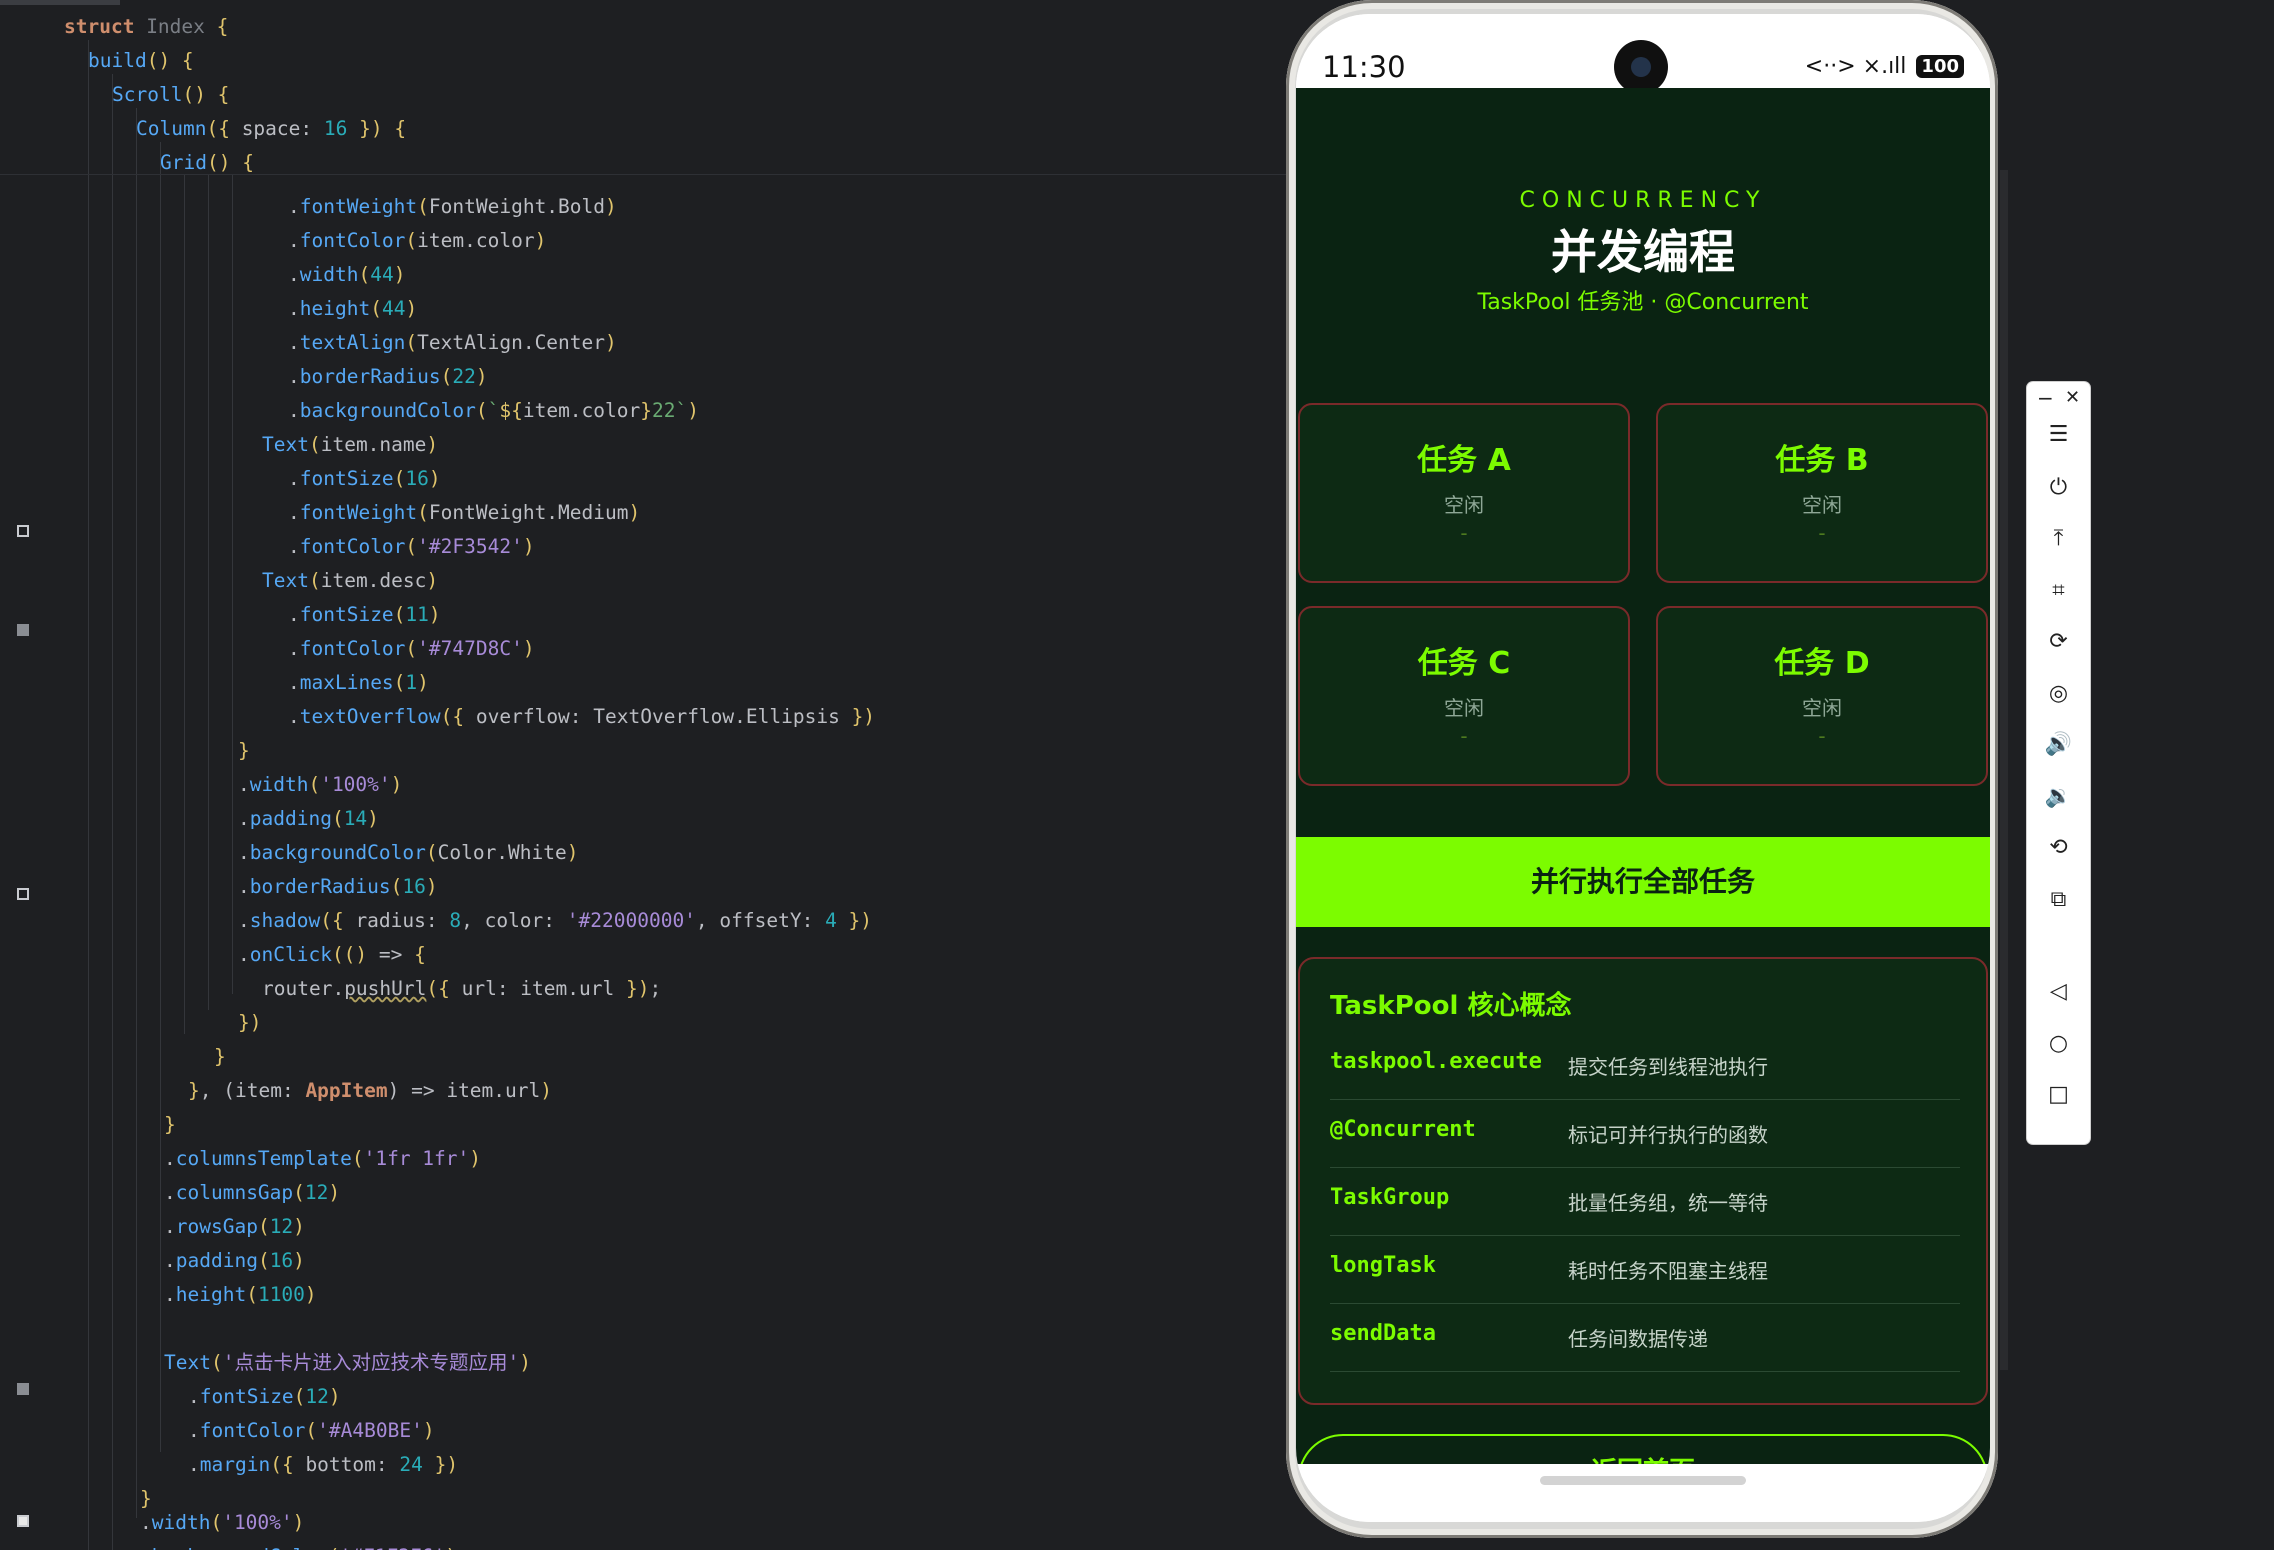 Image resolution: width=2274 pixels, height=1550 pixels. Describe the element at coordinates (264, 1396) in the screenshot. I see `code-line: .fontSize(12)` at that location.